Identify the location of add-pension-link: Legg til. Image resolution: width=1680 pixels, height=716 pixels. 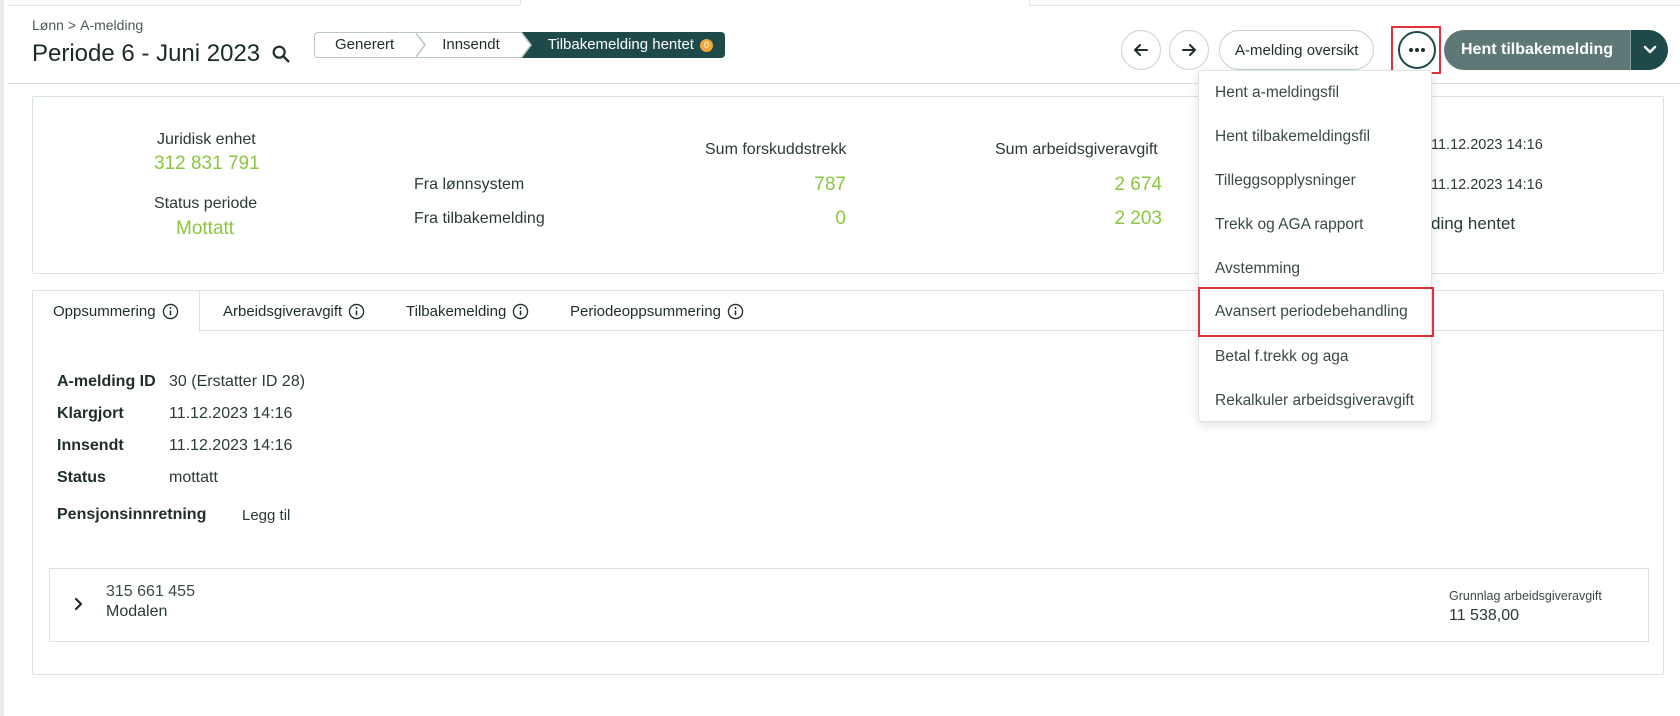
(266, 515).